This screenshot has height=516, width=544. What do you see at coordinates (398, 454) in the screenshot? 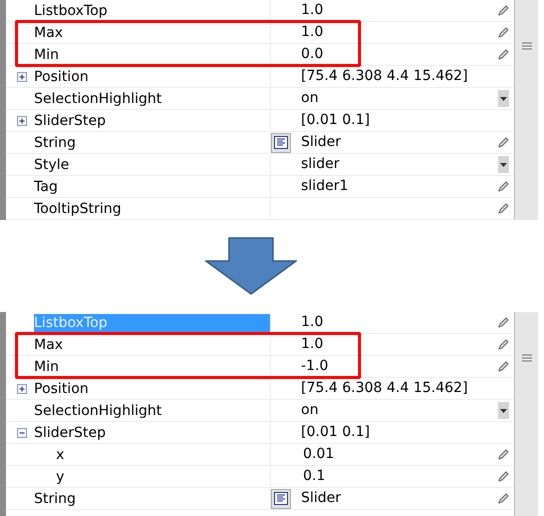
I see `property-value: 0.01` at bounding box center [398, 454].